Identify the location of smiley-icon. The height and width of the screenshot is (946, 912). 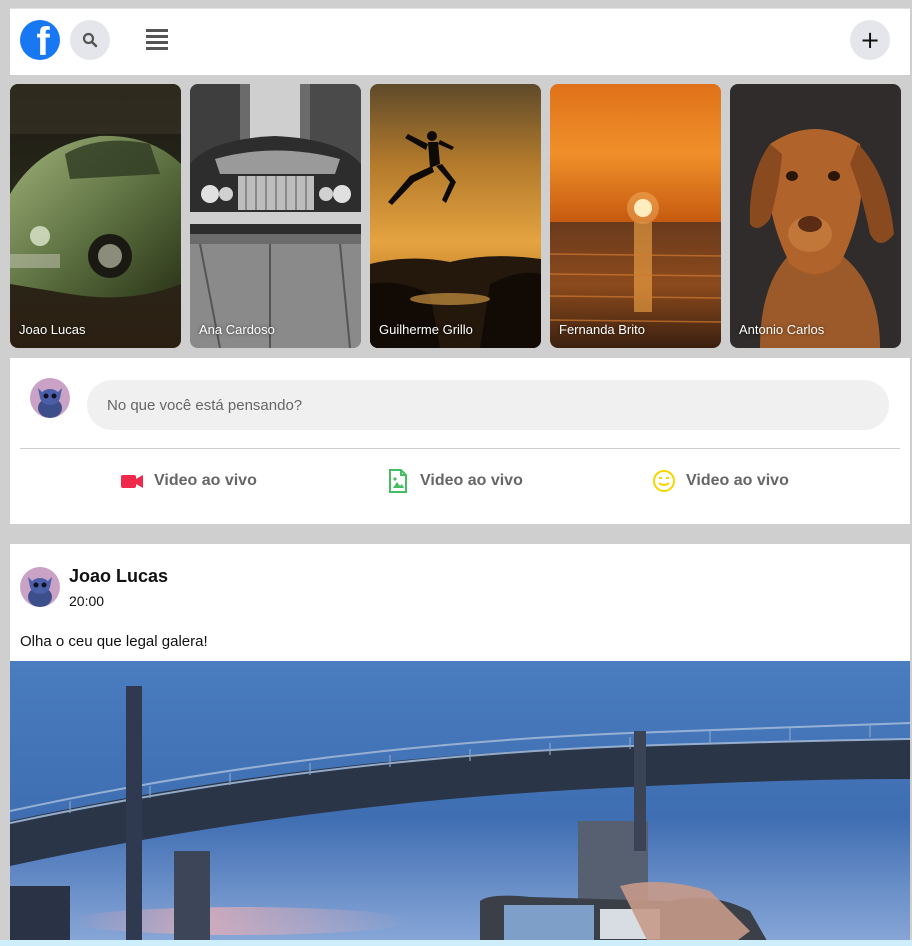
(664, 481).